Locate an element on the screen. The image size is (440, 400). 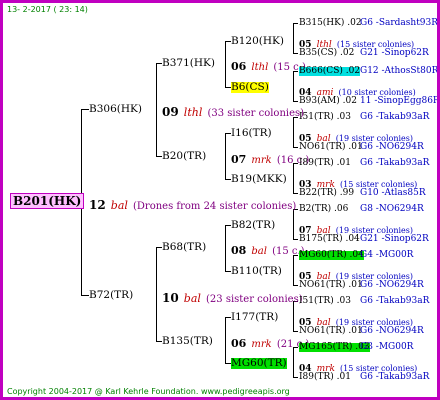
g4-top-id: B2(TR) .06 is located at coordinates (323, 209).